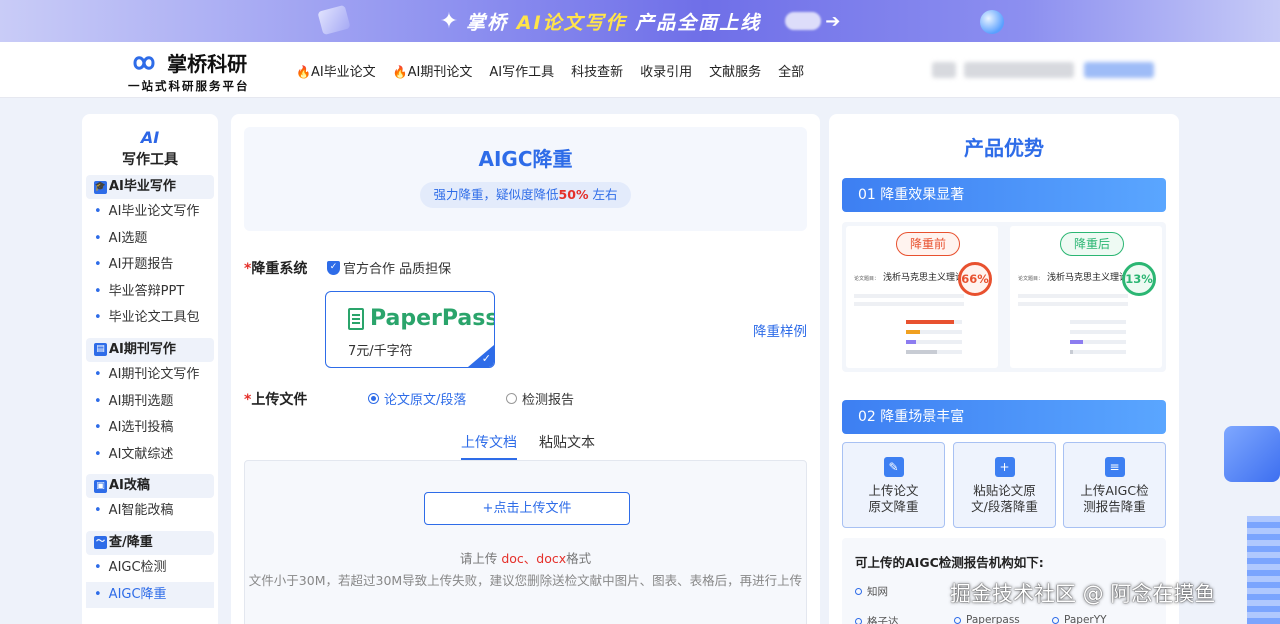  I want to click on add-document-icon: +, so click(1004, 467).